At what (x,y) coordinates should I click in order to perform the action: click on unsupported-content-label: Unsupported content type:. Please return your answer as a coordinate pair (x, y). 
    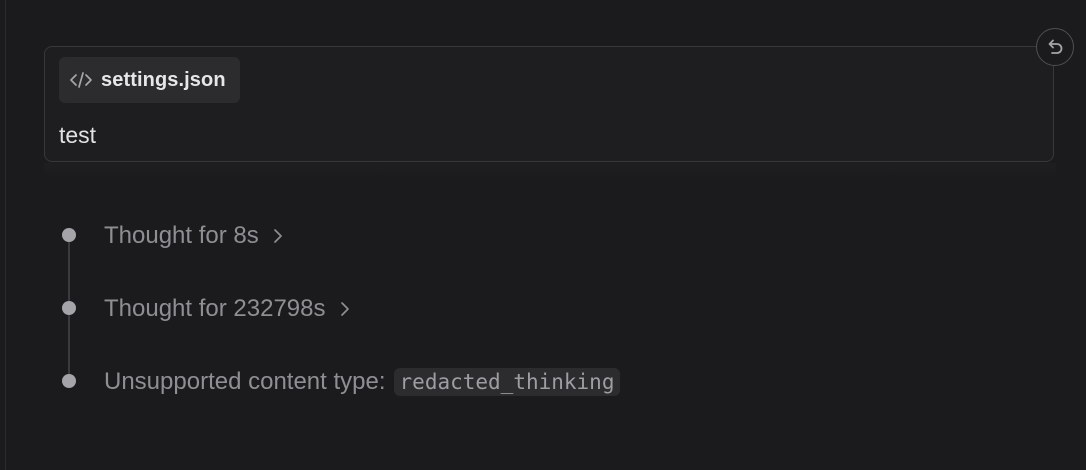
    Looking at the image, I should click on (245, 381).